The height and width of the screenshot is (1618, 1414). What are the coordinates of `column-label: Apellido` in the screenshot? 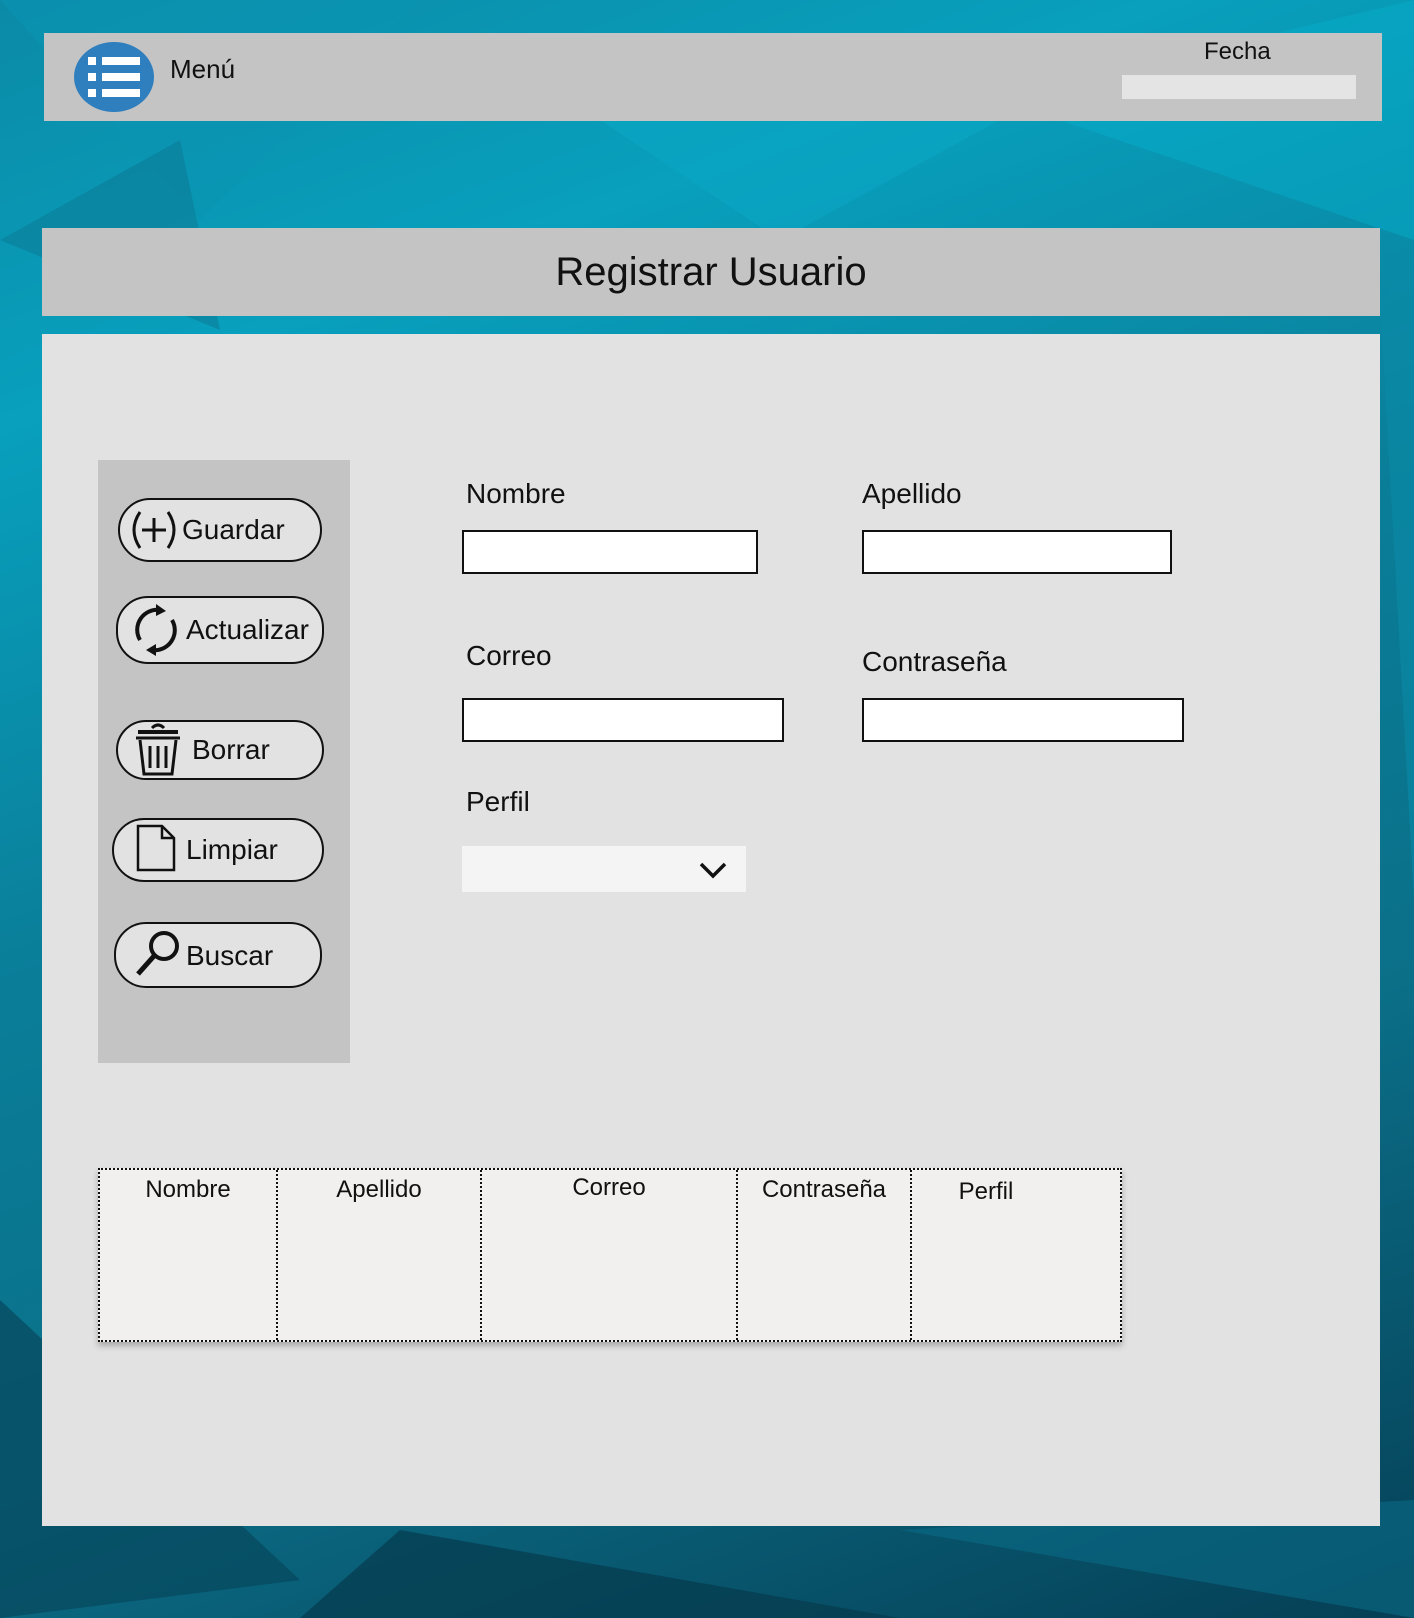 It's located at (379, 1189).